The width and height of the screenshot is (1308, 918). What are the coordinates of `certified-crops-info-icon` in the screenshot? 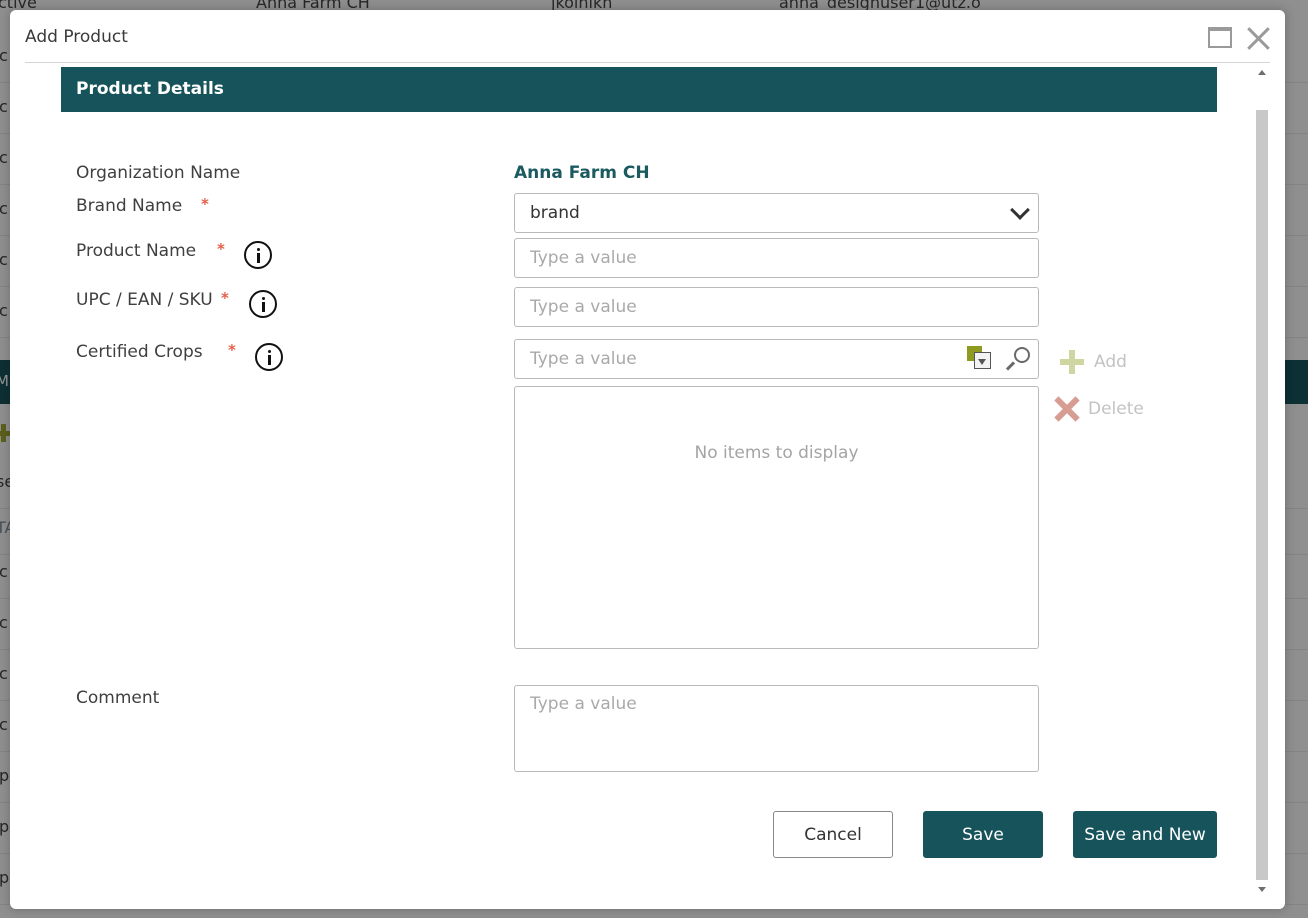 It's located at (269, 357).